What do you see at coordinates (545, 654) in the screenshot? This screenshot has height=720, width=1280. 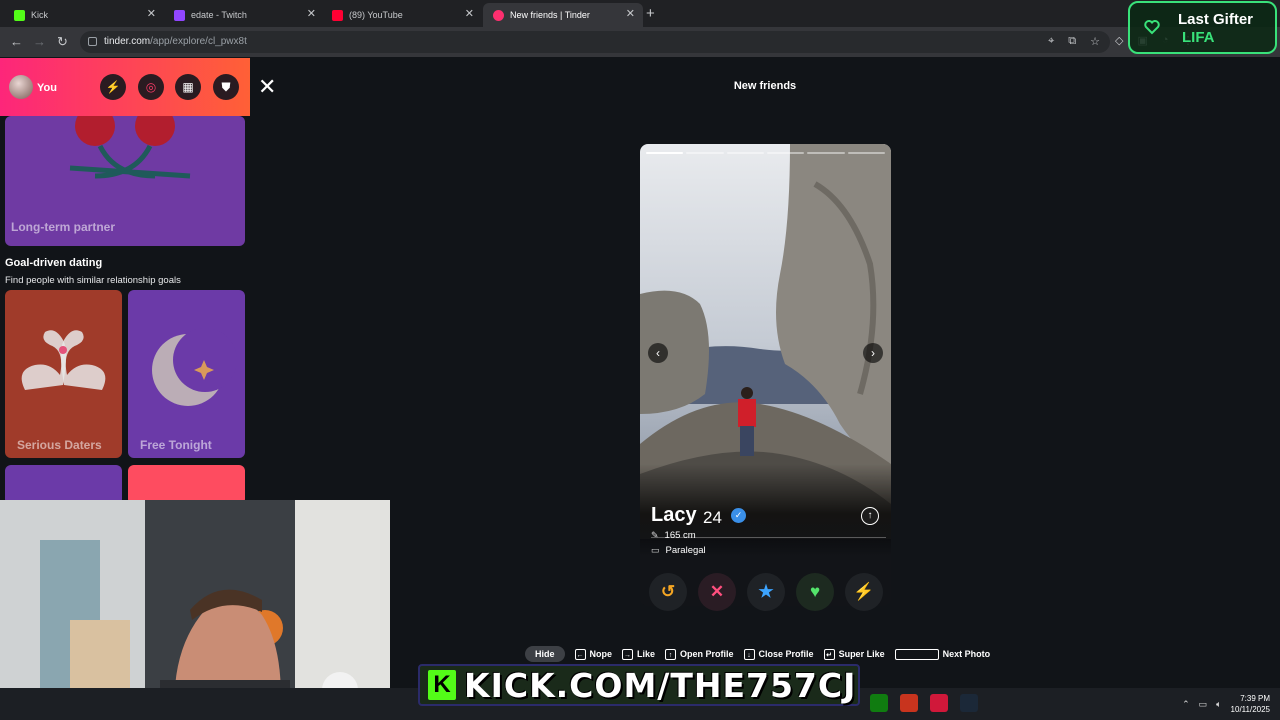 I see `hide-shortcuts-button: Hide` at bounding box center [545, 654].